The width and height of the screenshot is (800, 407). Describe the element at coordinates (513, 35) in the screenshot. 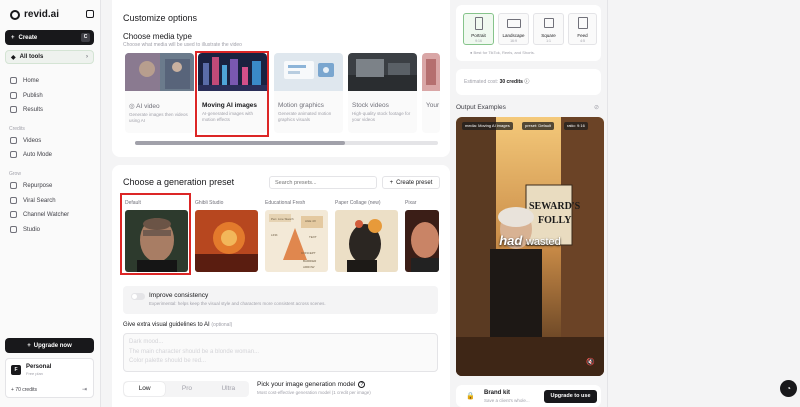

I see `aspect-label: Landscape` at that location.